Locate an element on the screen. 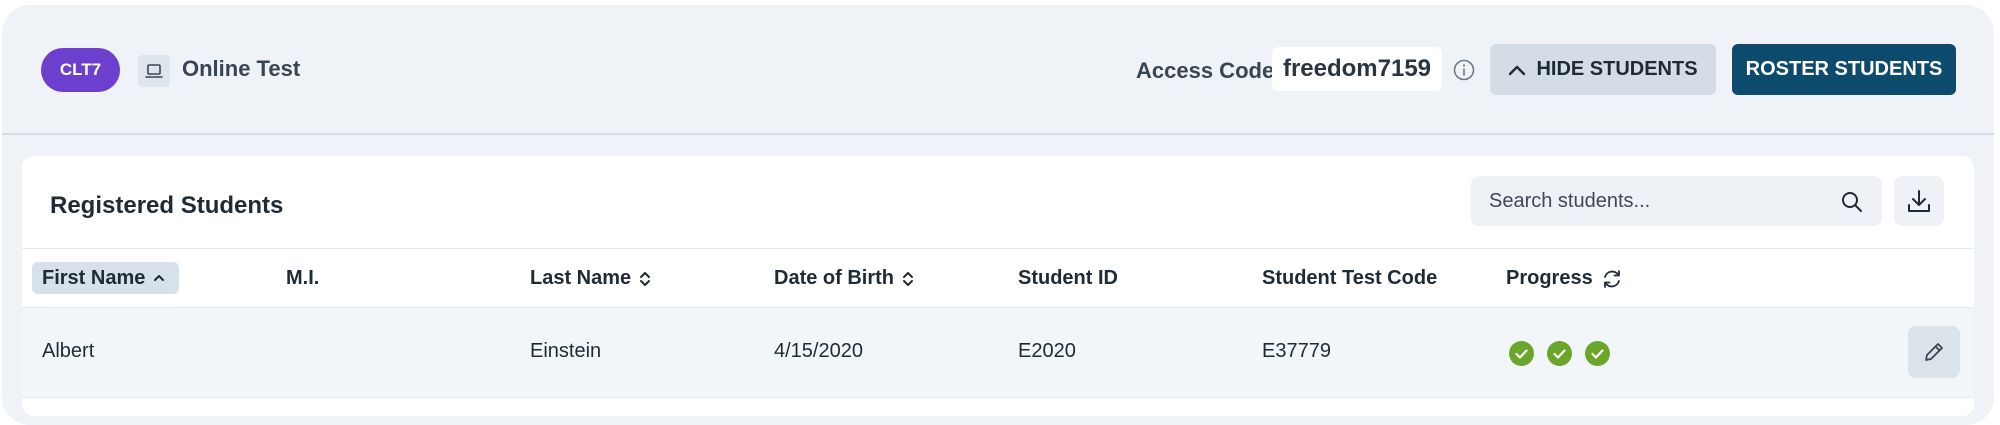 This screenshot has width=2000, height=425. column-header-test-code: Student Test Code is located at coordinates (1349, 278).